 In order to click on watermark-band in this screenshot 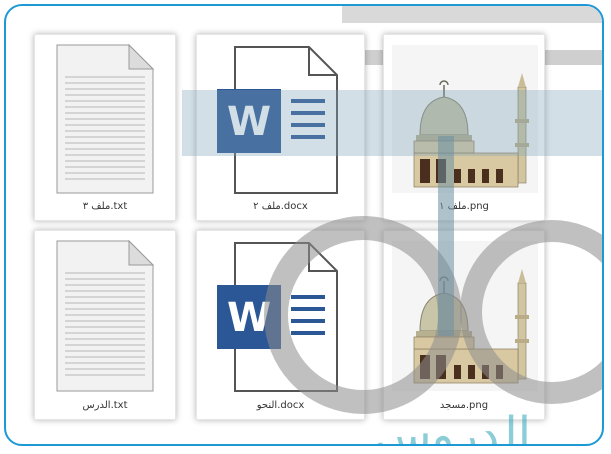, I will do `click(392, 123)`.